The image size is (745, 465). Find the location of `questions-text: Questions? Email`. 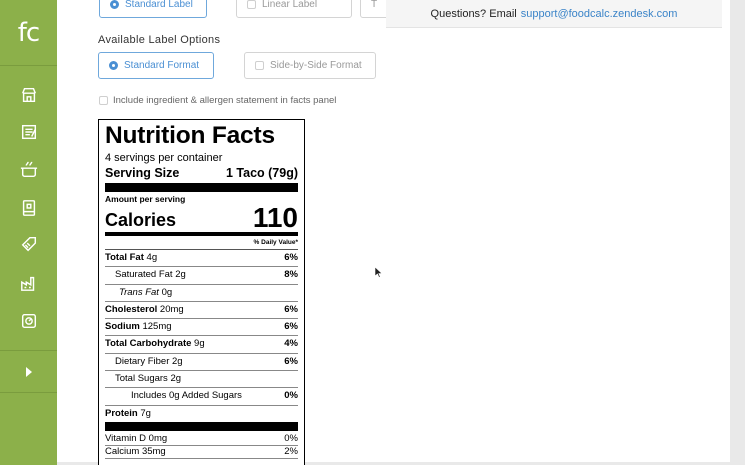

questions-text: Questions? Email is located at coordinates (473, 13).